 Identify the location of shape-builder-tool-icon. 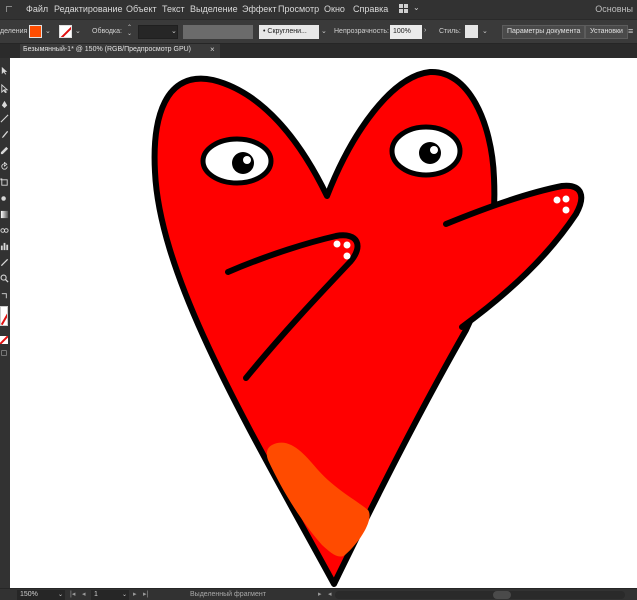
(4, 198).